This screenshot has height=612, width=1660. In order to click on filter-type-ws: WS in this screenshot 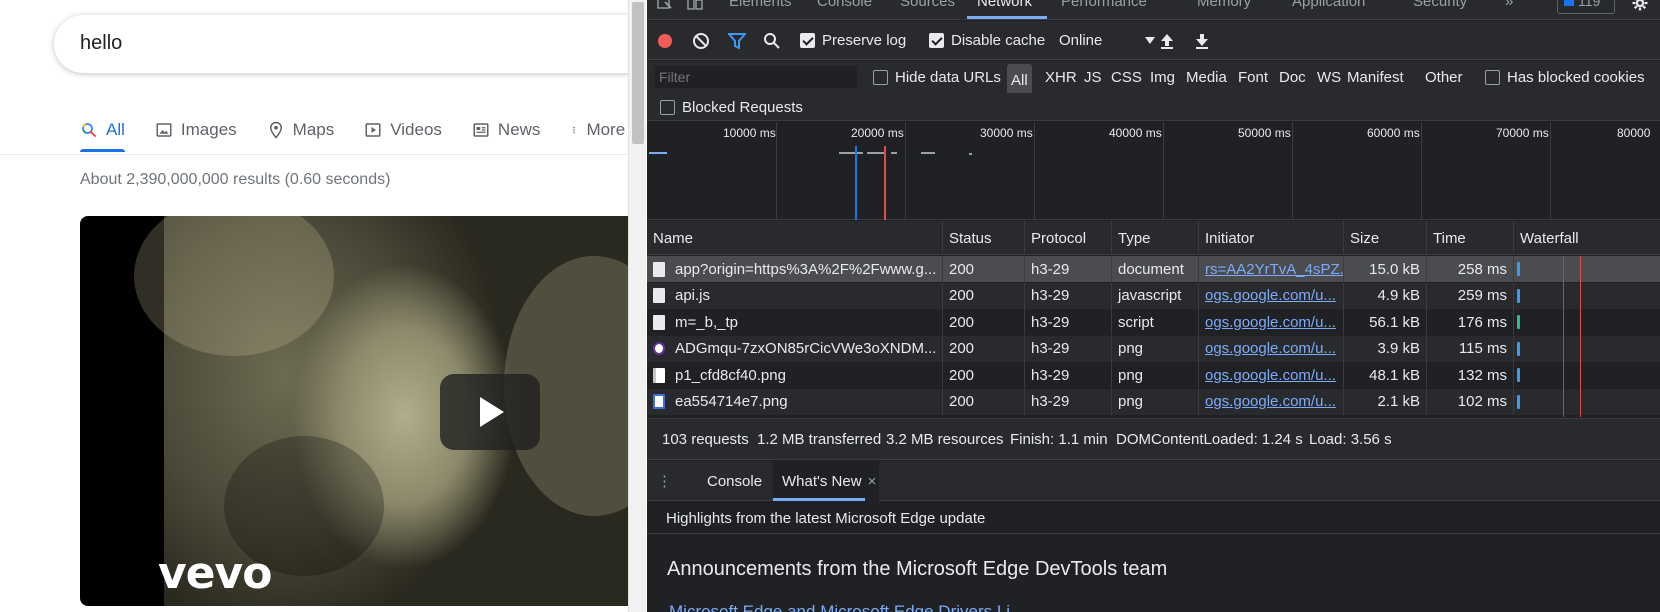, I will do `click(1329, 77)`.